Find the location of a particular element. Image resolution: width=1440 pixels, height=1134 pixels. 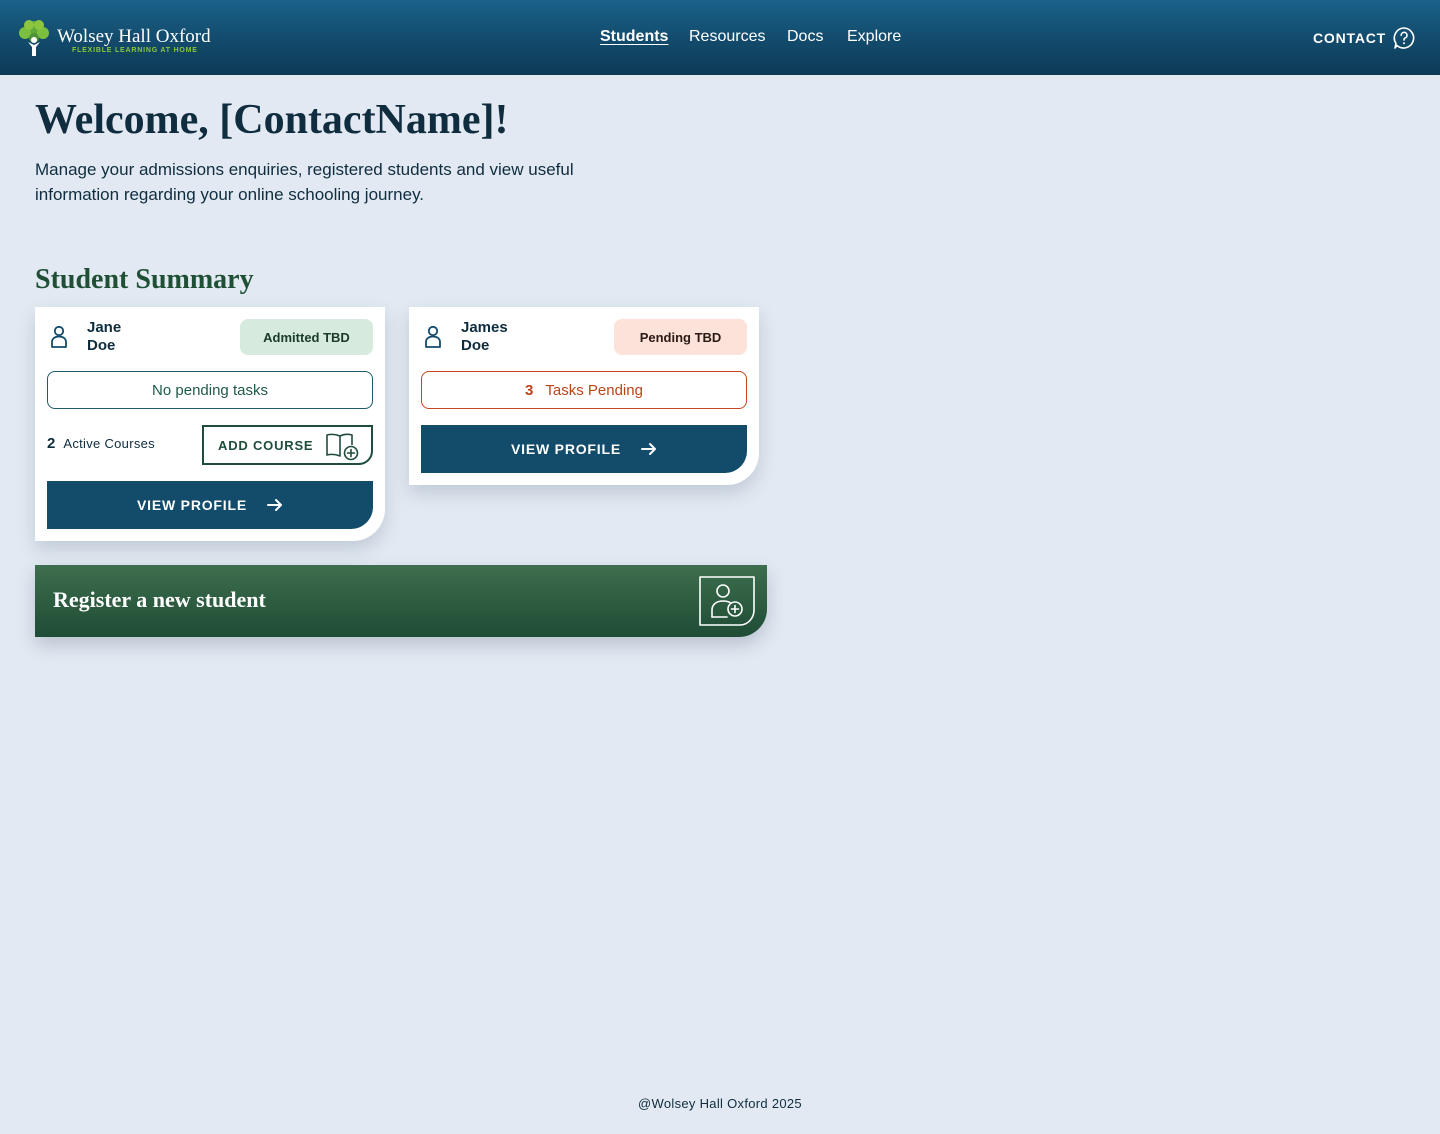

help-icon is located at coordinates (1404, 38).